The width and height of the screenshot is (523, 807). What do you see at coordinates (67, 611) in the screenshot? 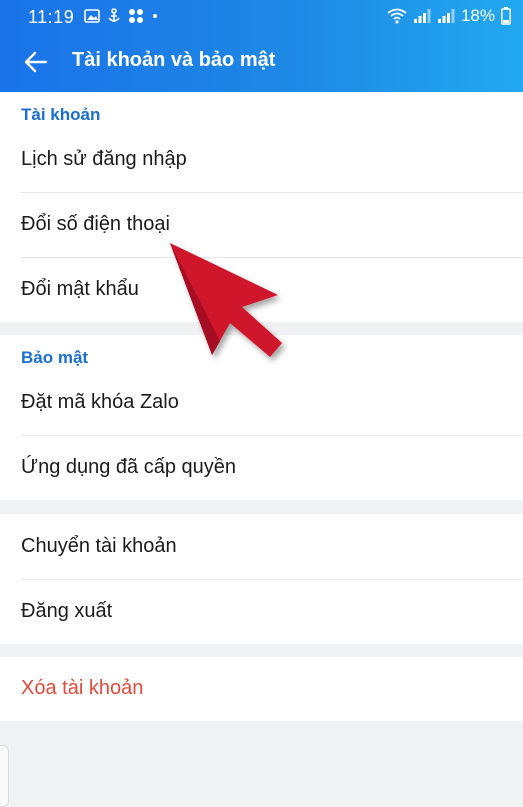
I see `logout-label: Đăng xuất` at bounding box center [67, 611].